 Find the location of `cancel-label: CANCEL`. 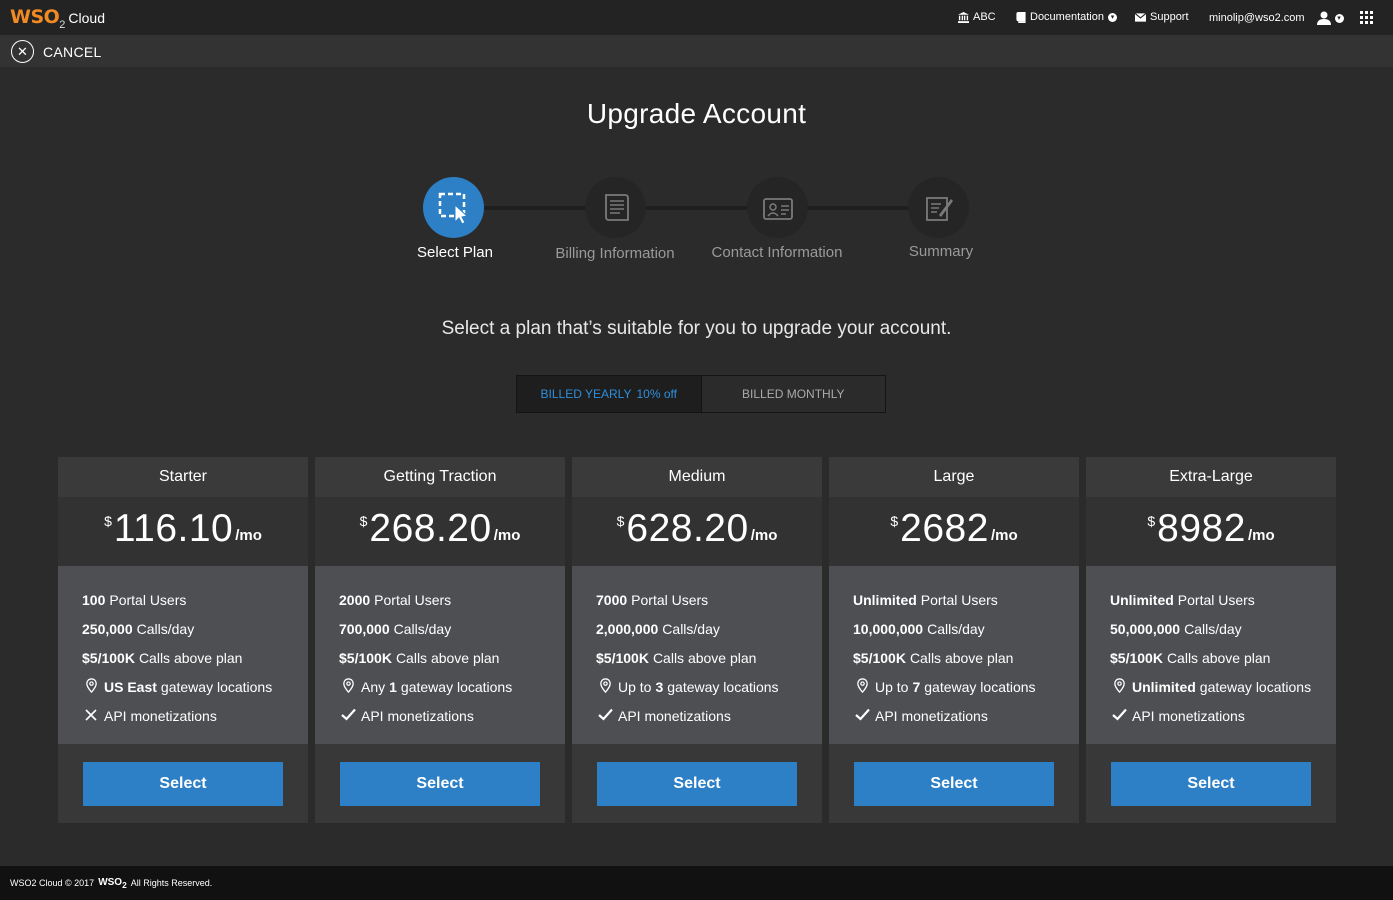

cancel-label: CANCEL is located at coordinates (72, 51).